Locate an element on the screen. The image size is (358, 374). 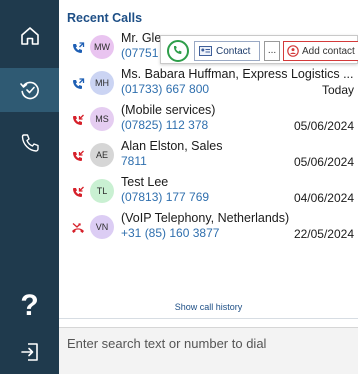
caller-number: +31 (85) 160 3877 is located at coordinates (170, 233).